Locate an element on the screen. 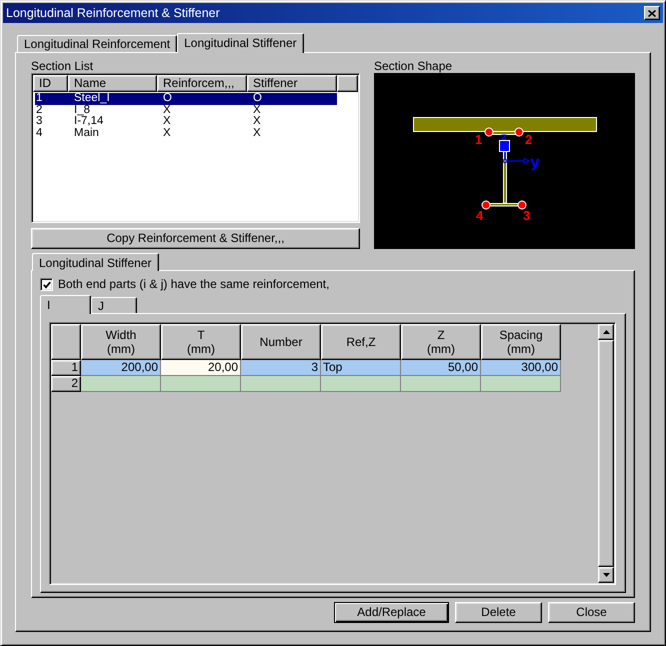 This screenshot has width=666, height=646. axis-label: z is located at coordinates (504, 137).